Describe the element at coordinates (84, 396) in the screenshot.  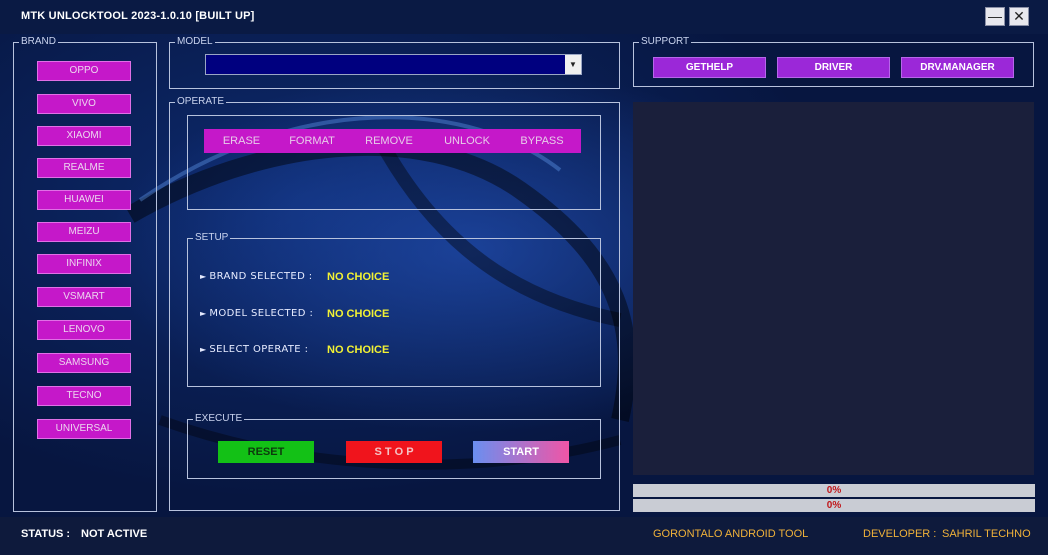
I see `brand-button-tecno: TECNO` at that location.